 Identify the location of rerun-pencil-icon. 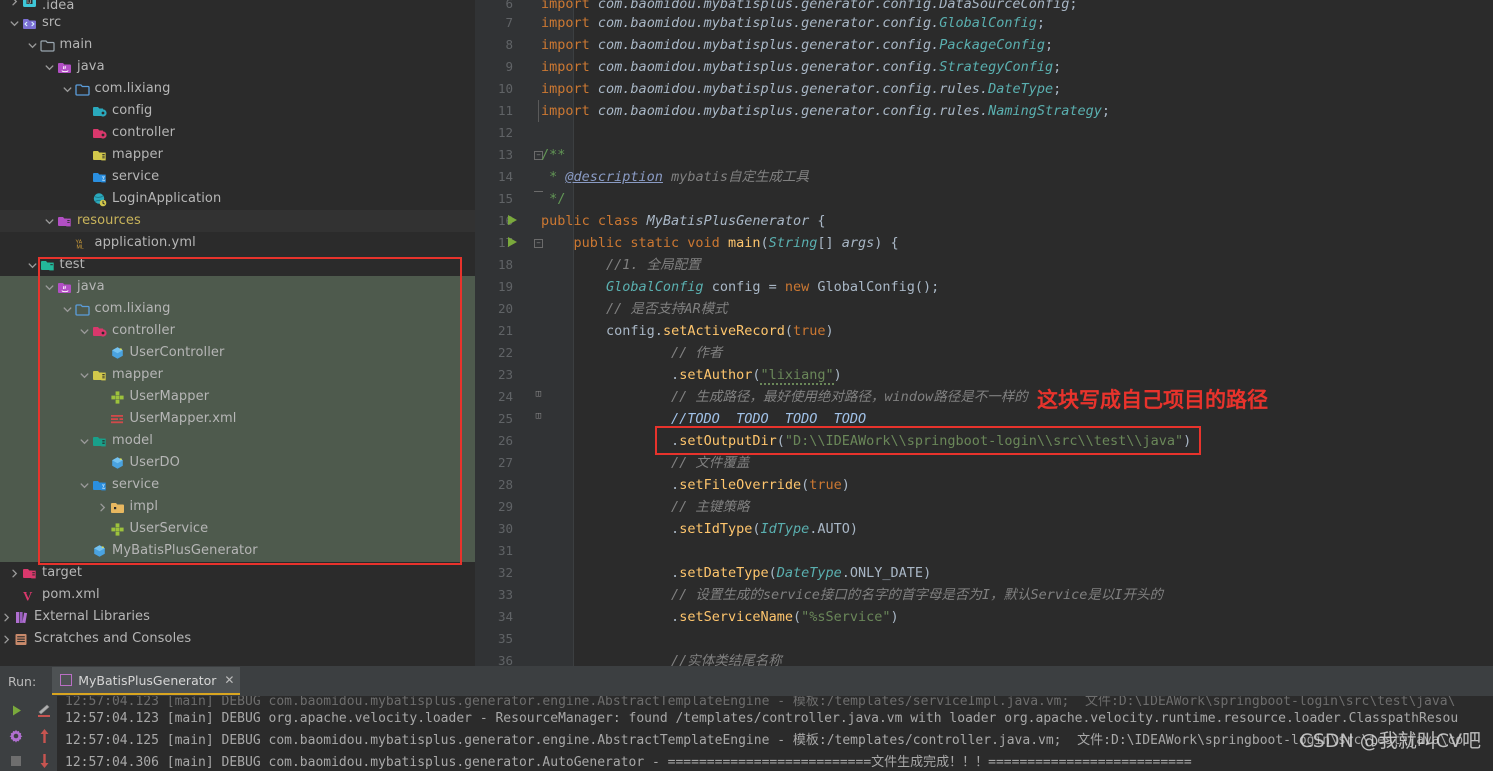
(44, 710).